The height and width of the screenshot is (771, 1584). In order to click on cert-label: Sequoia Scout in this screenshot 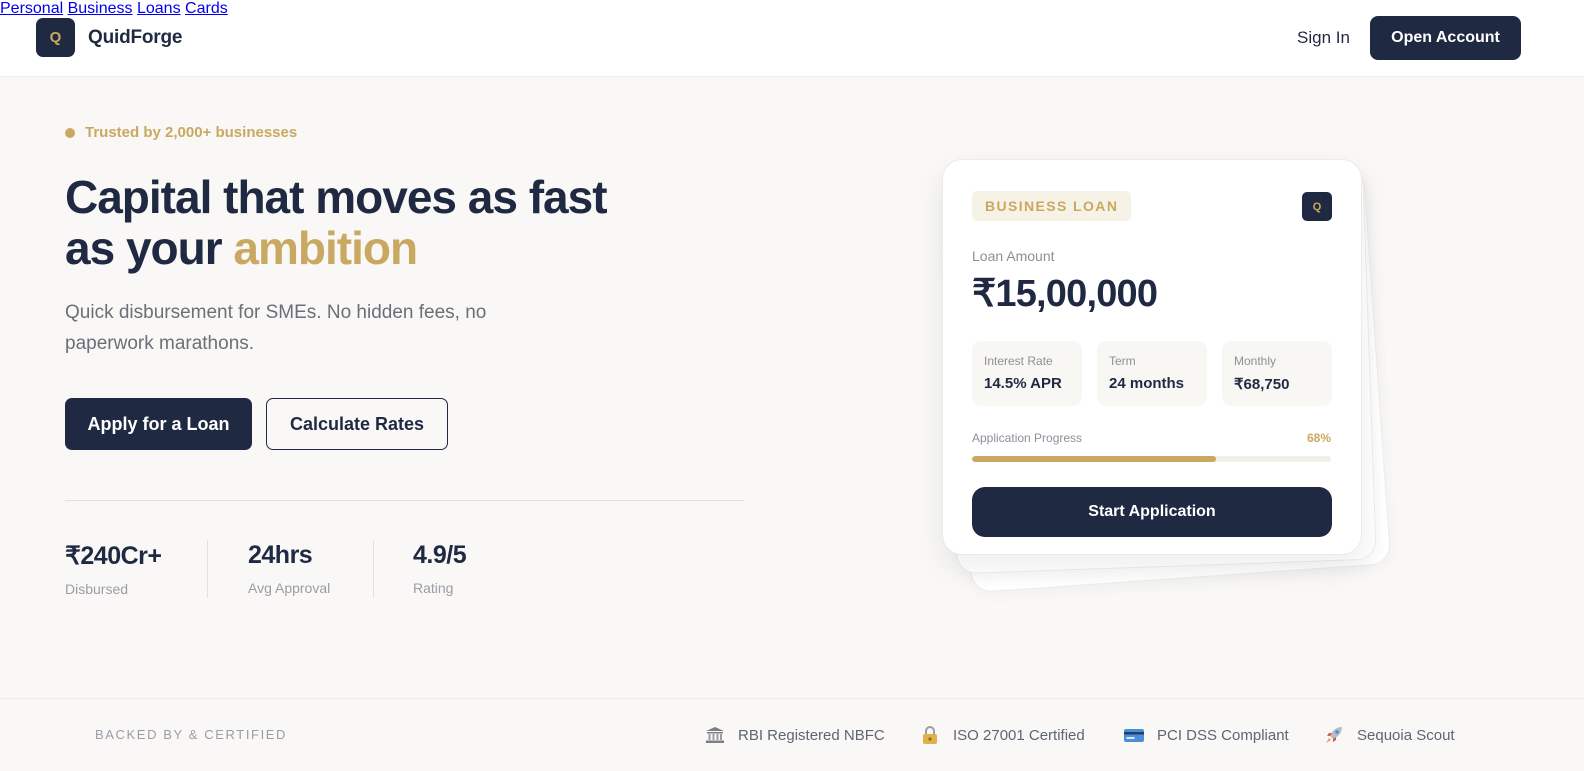, I will do `click(1406, 735)`.